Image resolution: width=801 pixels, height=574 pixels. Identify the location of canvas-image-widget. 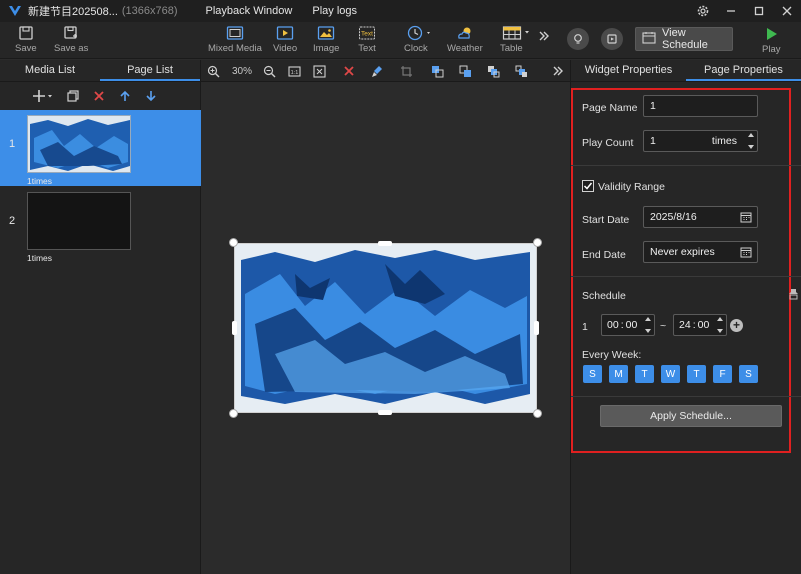
(385, 328).